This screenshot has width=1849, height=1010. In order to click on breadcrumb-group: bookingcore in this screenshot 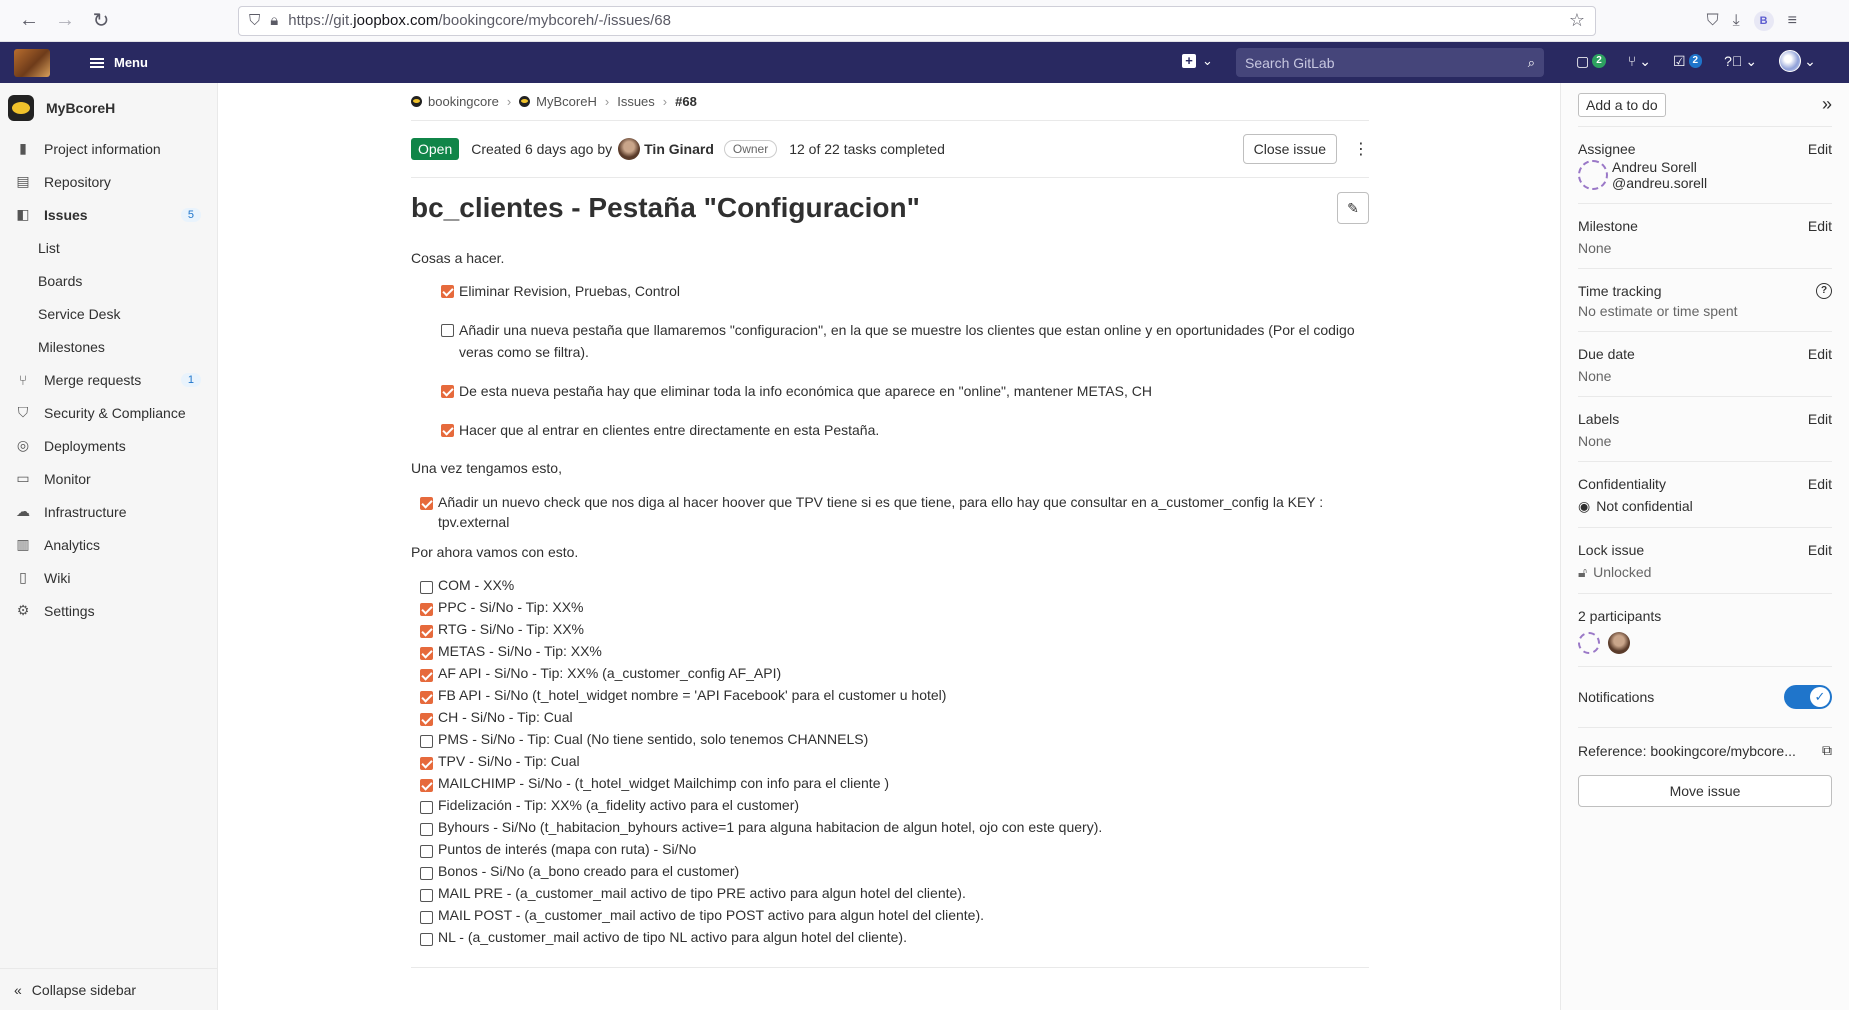, I will do `click(463, 101)`.